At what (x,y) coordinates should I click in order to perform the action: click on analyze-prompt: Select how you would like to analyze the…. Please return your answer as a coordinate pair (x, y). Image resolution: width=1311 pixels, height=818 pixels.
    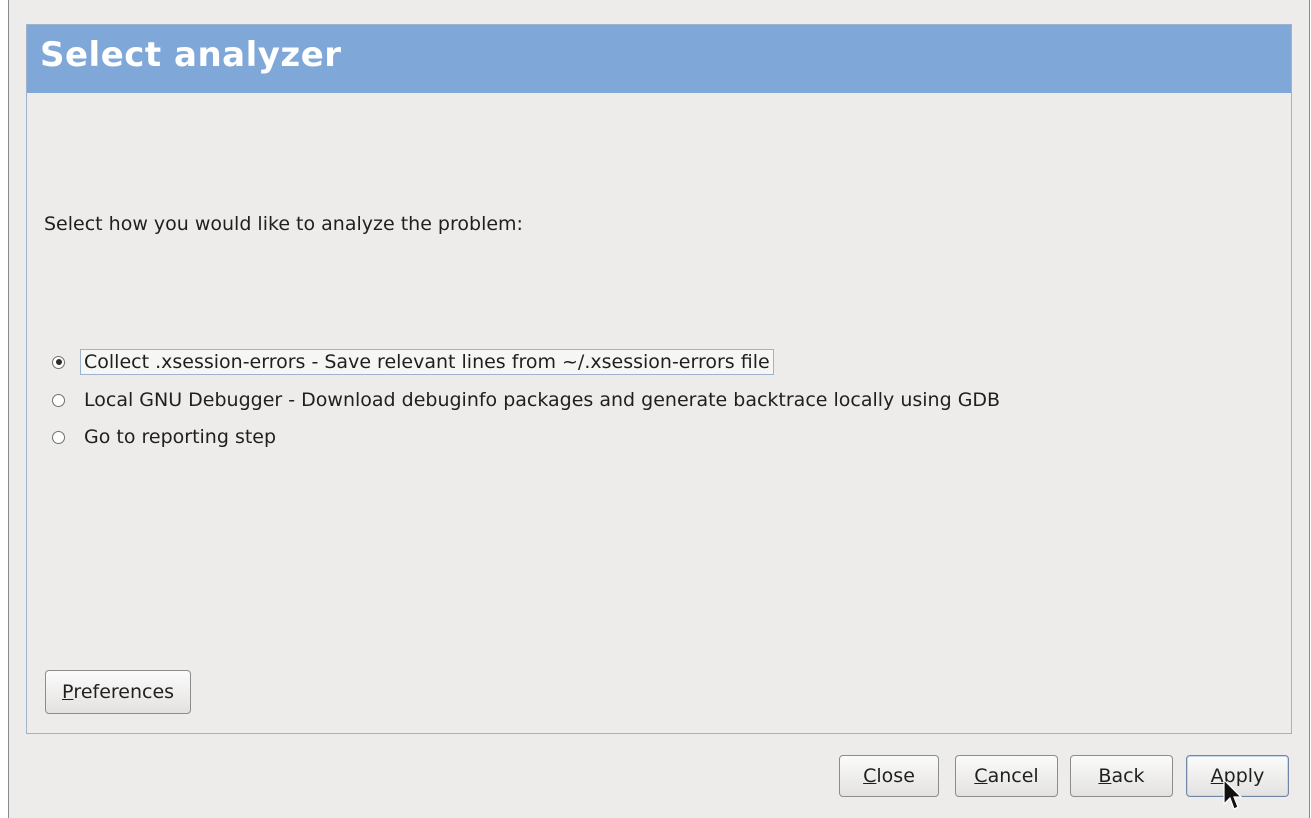
    Looking at the image, I should click on (283, 224).